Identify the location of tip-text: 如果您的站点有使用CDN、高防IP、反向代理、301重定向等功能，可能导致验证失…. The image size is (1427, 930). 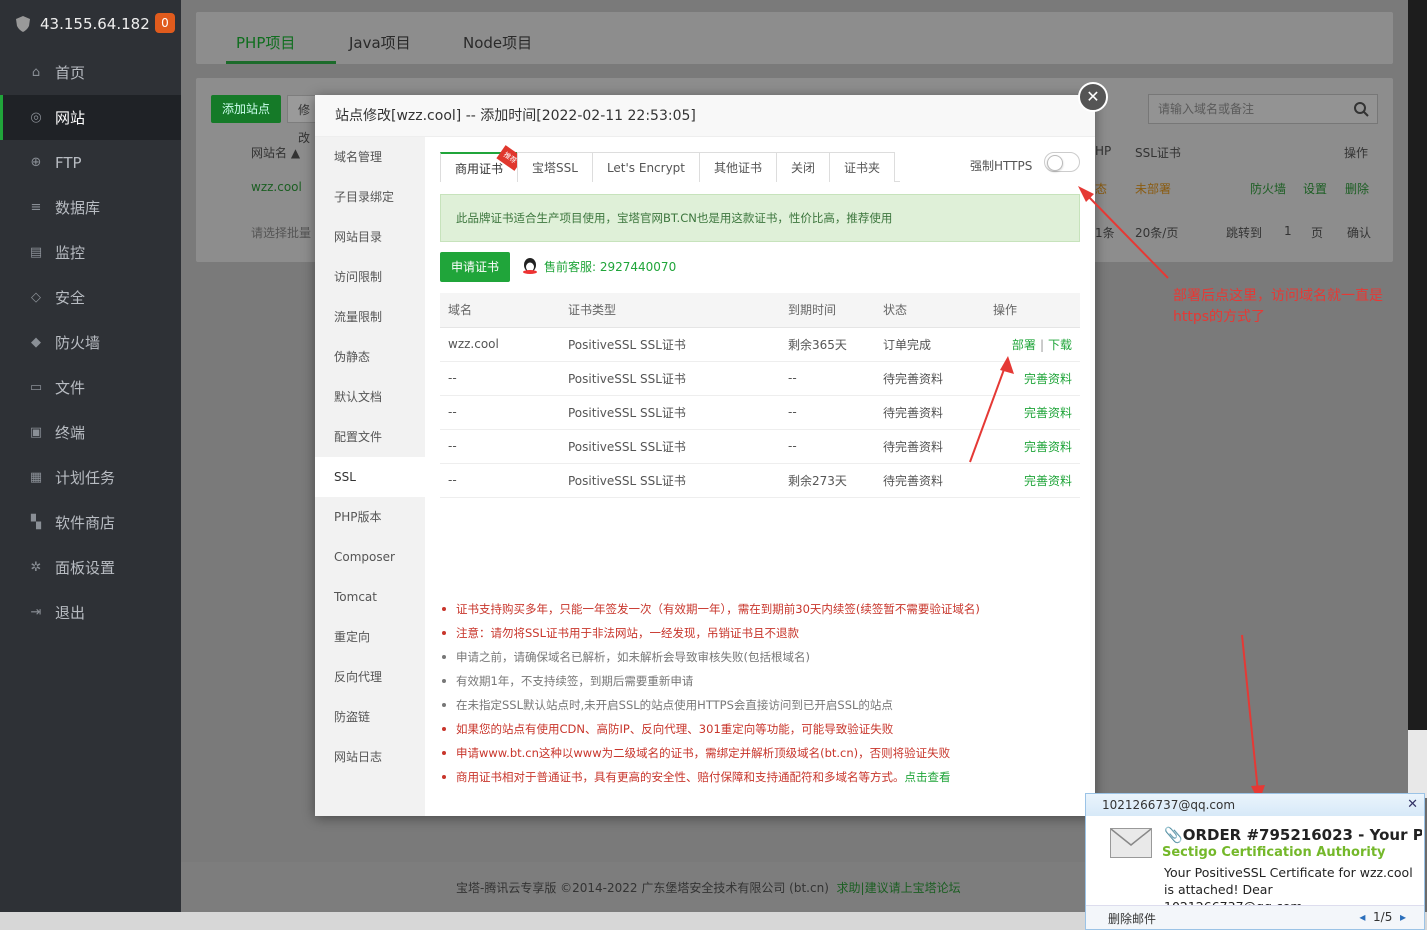
(675, 729).